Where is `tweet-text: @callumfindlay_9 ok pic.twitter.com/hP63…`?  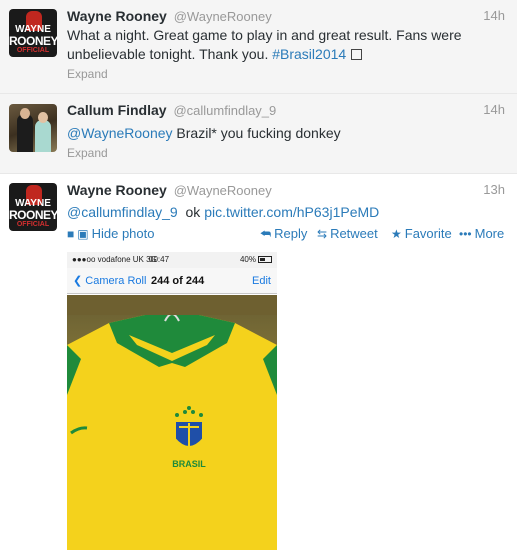 tweet-text: @callumfindlay_9 ok pic.twitter.com/hP63… is located at coordinates (283, 212).